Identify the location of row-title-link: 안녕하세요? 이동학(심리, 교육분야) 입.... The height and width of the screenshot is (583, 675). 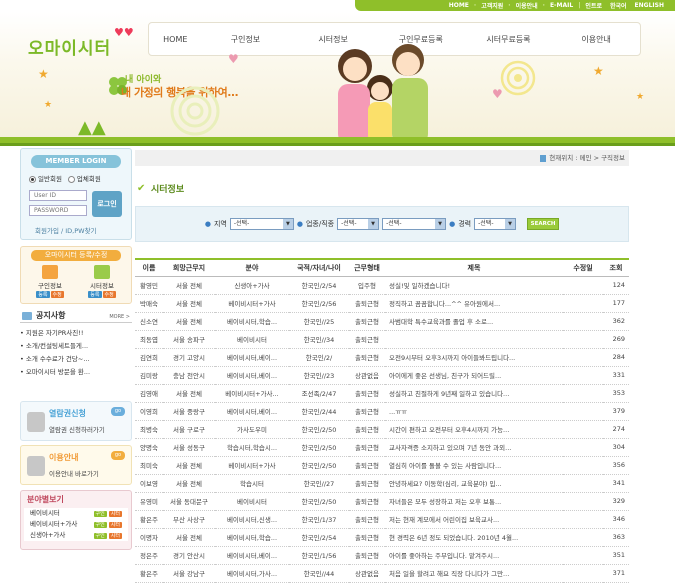
(474, 483).